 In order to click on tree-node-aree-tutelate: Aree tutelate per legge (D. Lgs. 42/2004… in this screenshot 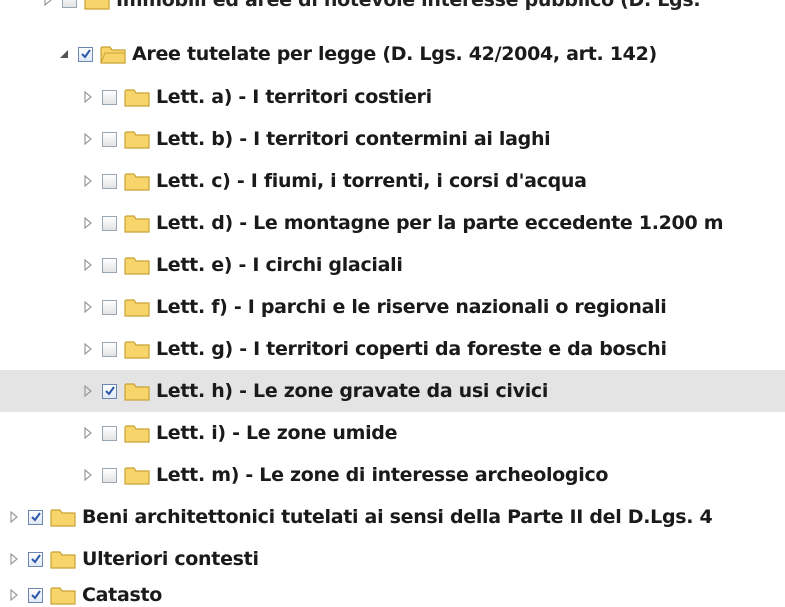, I will do `click(392, 54)`.